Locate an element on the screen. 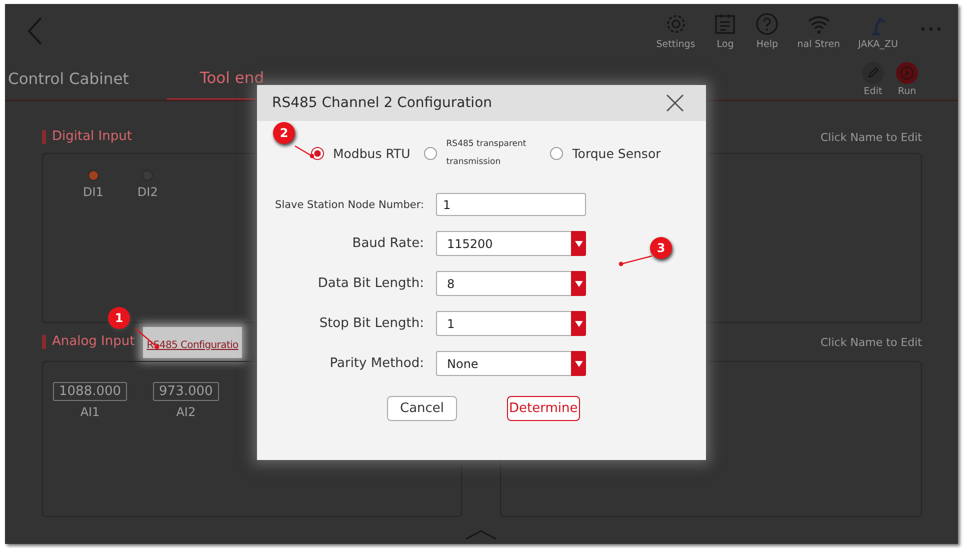 The height and width of the screenshot is (548, 964). confirm-button: Determine is located at coordinates (543, 408).